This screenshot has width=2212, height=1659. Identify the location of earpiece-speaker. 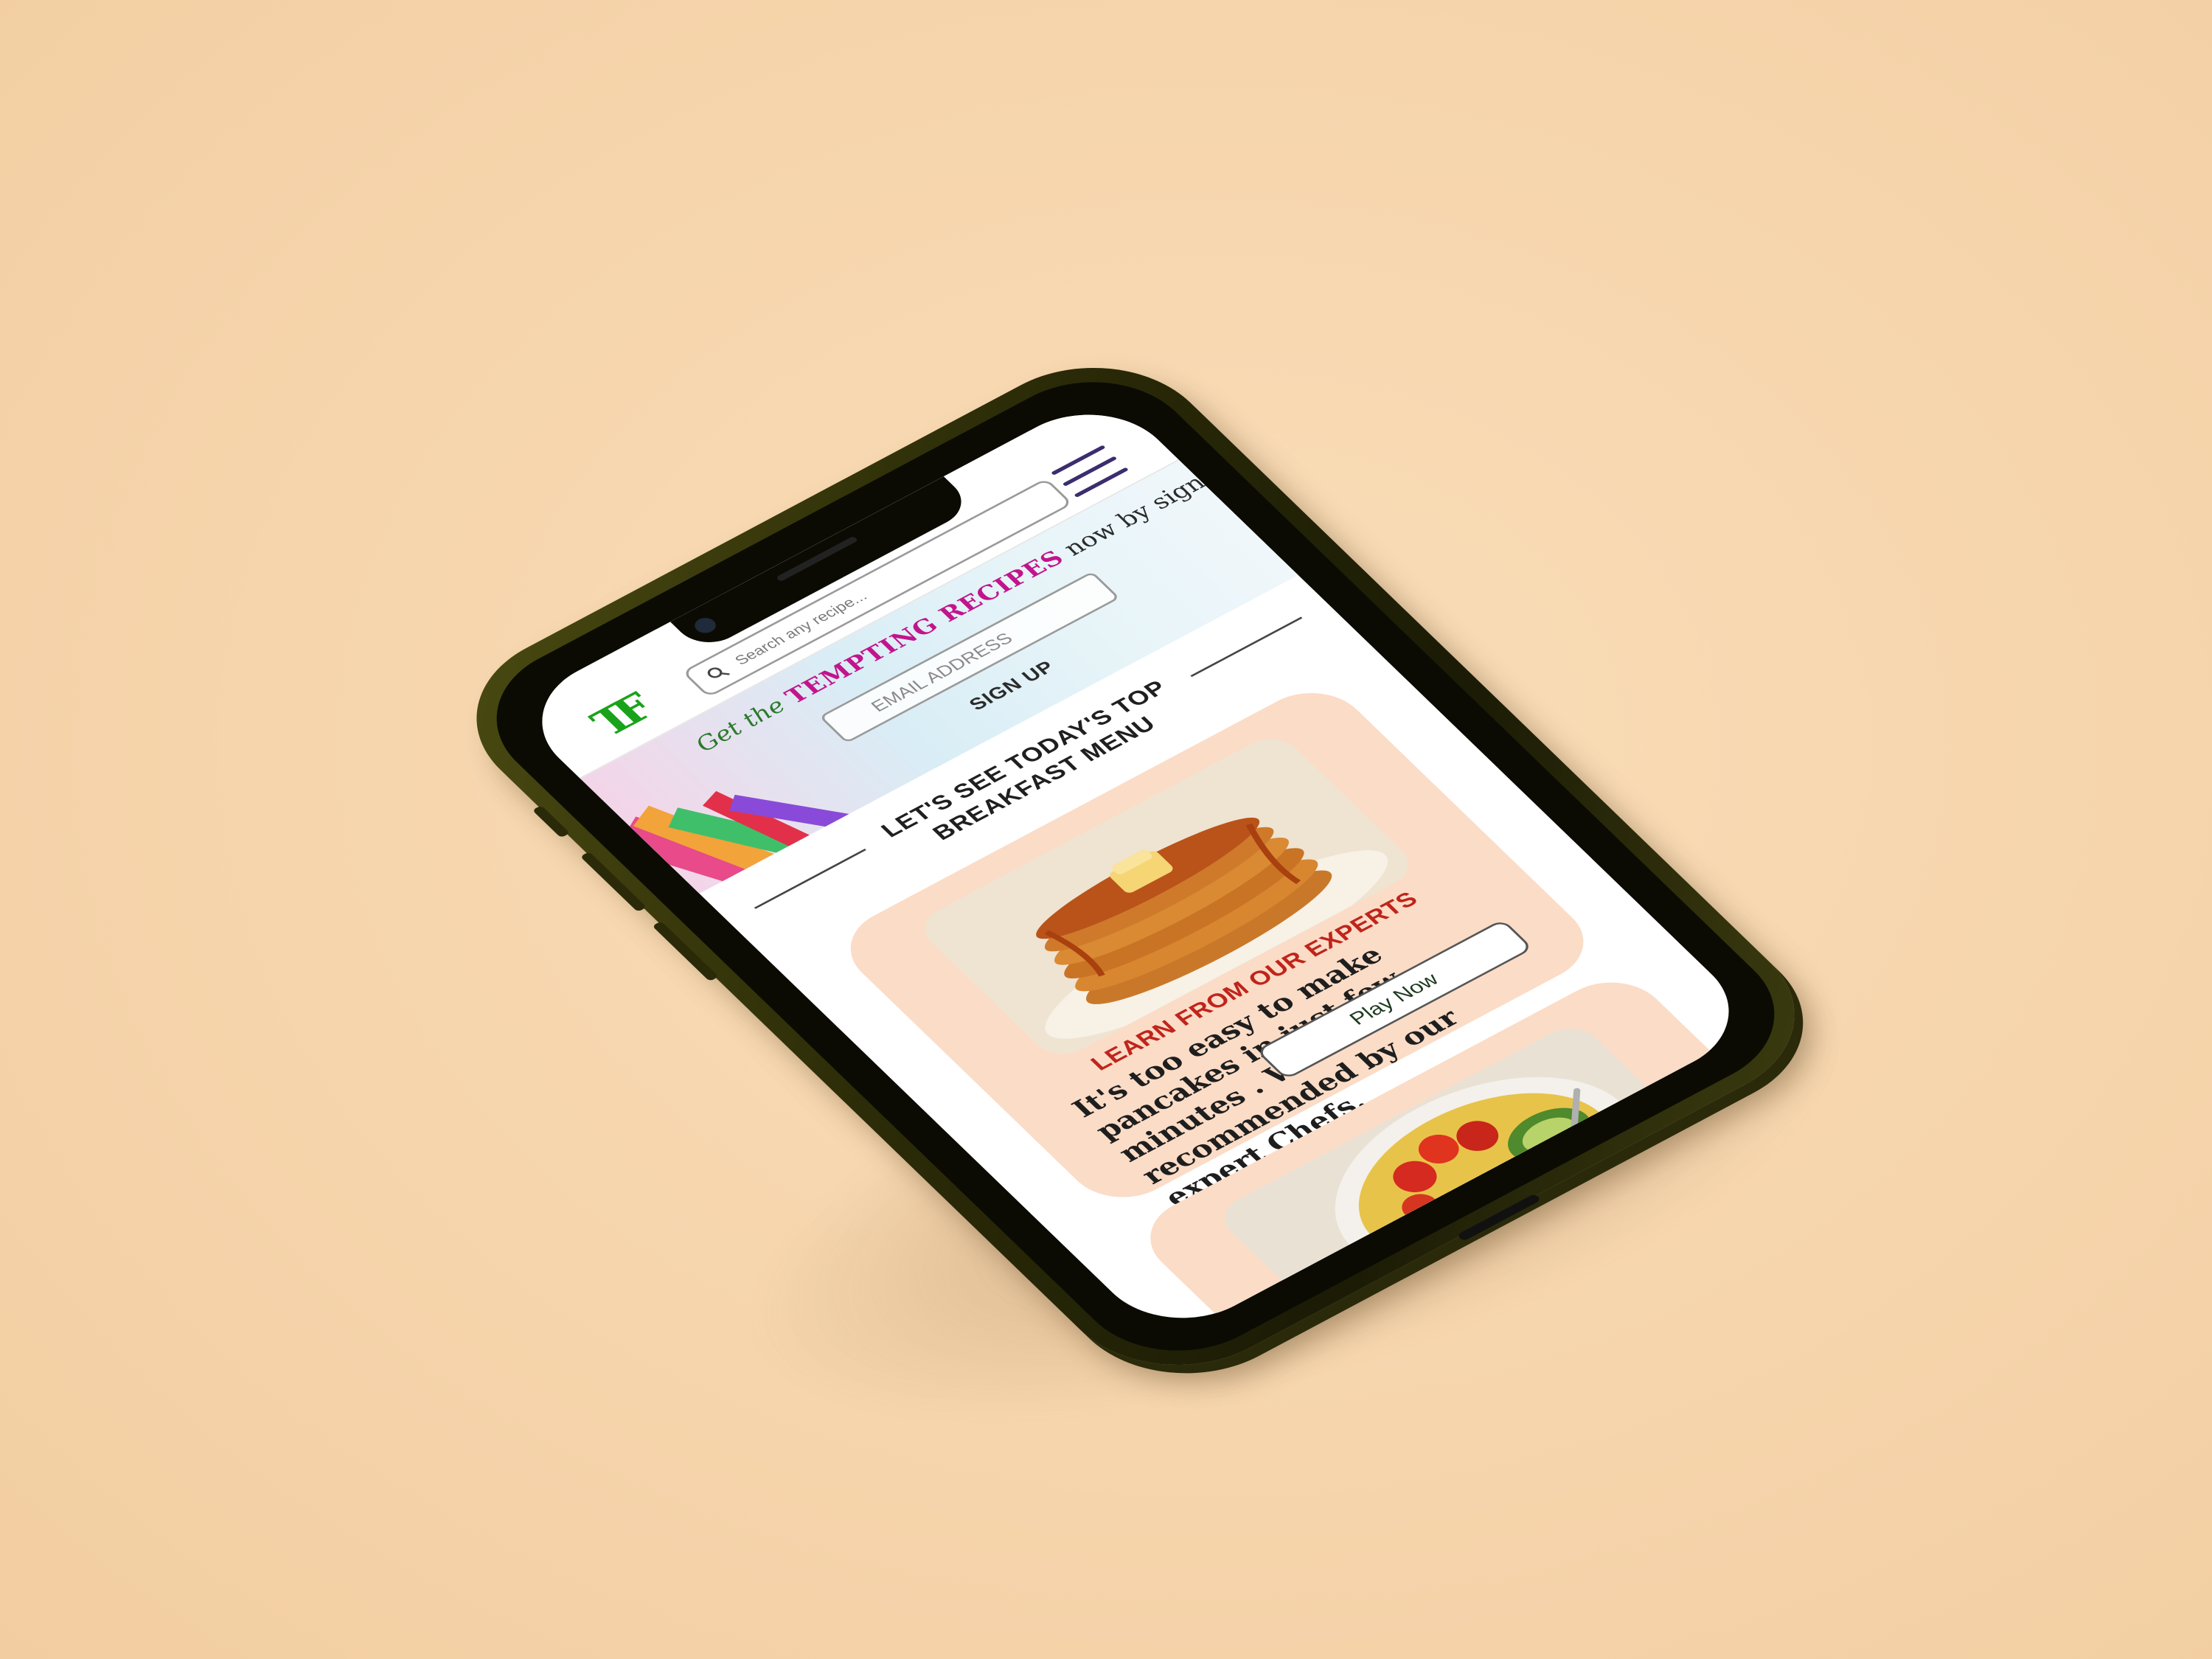
(817, 558).